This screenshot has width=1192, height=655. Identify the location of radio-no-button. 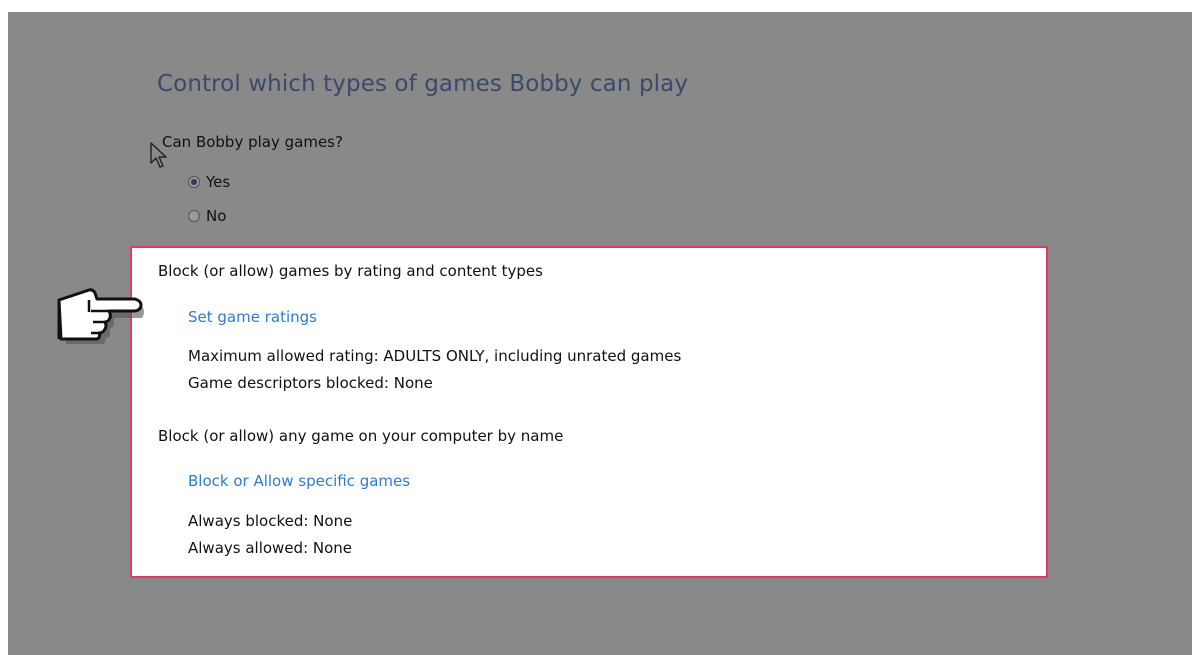
(194, 216).